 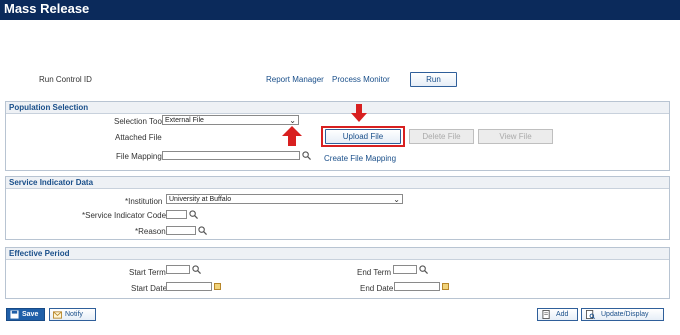 I want to click on attached-file-label: Attached File, so click(x=138, y=137).